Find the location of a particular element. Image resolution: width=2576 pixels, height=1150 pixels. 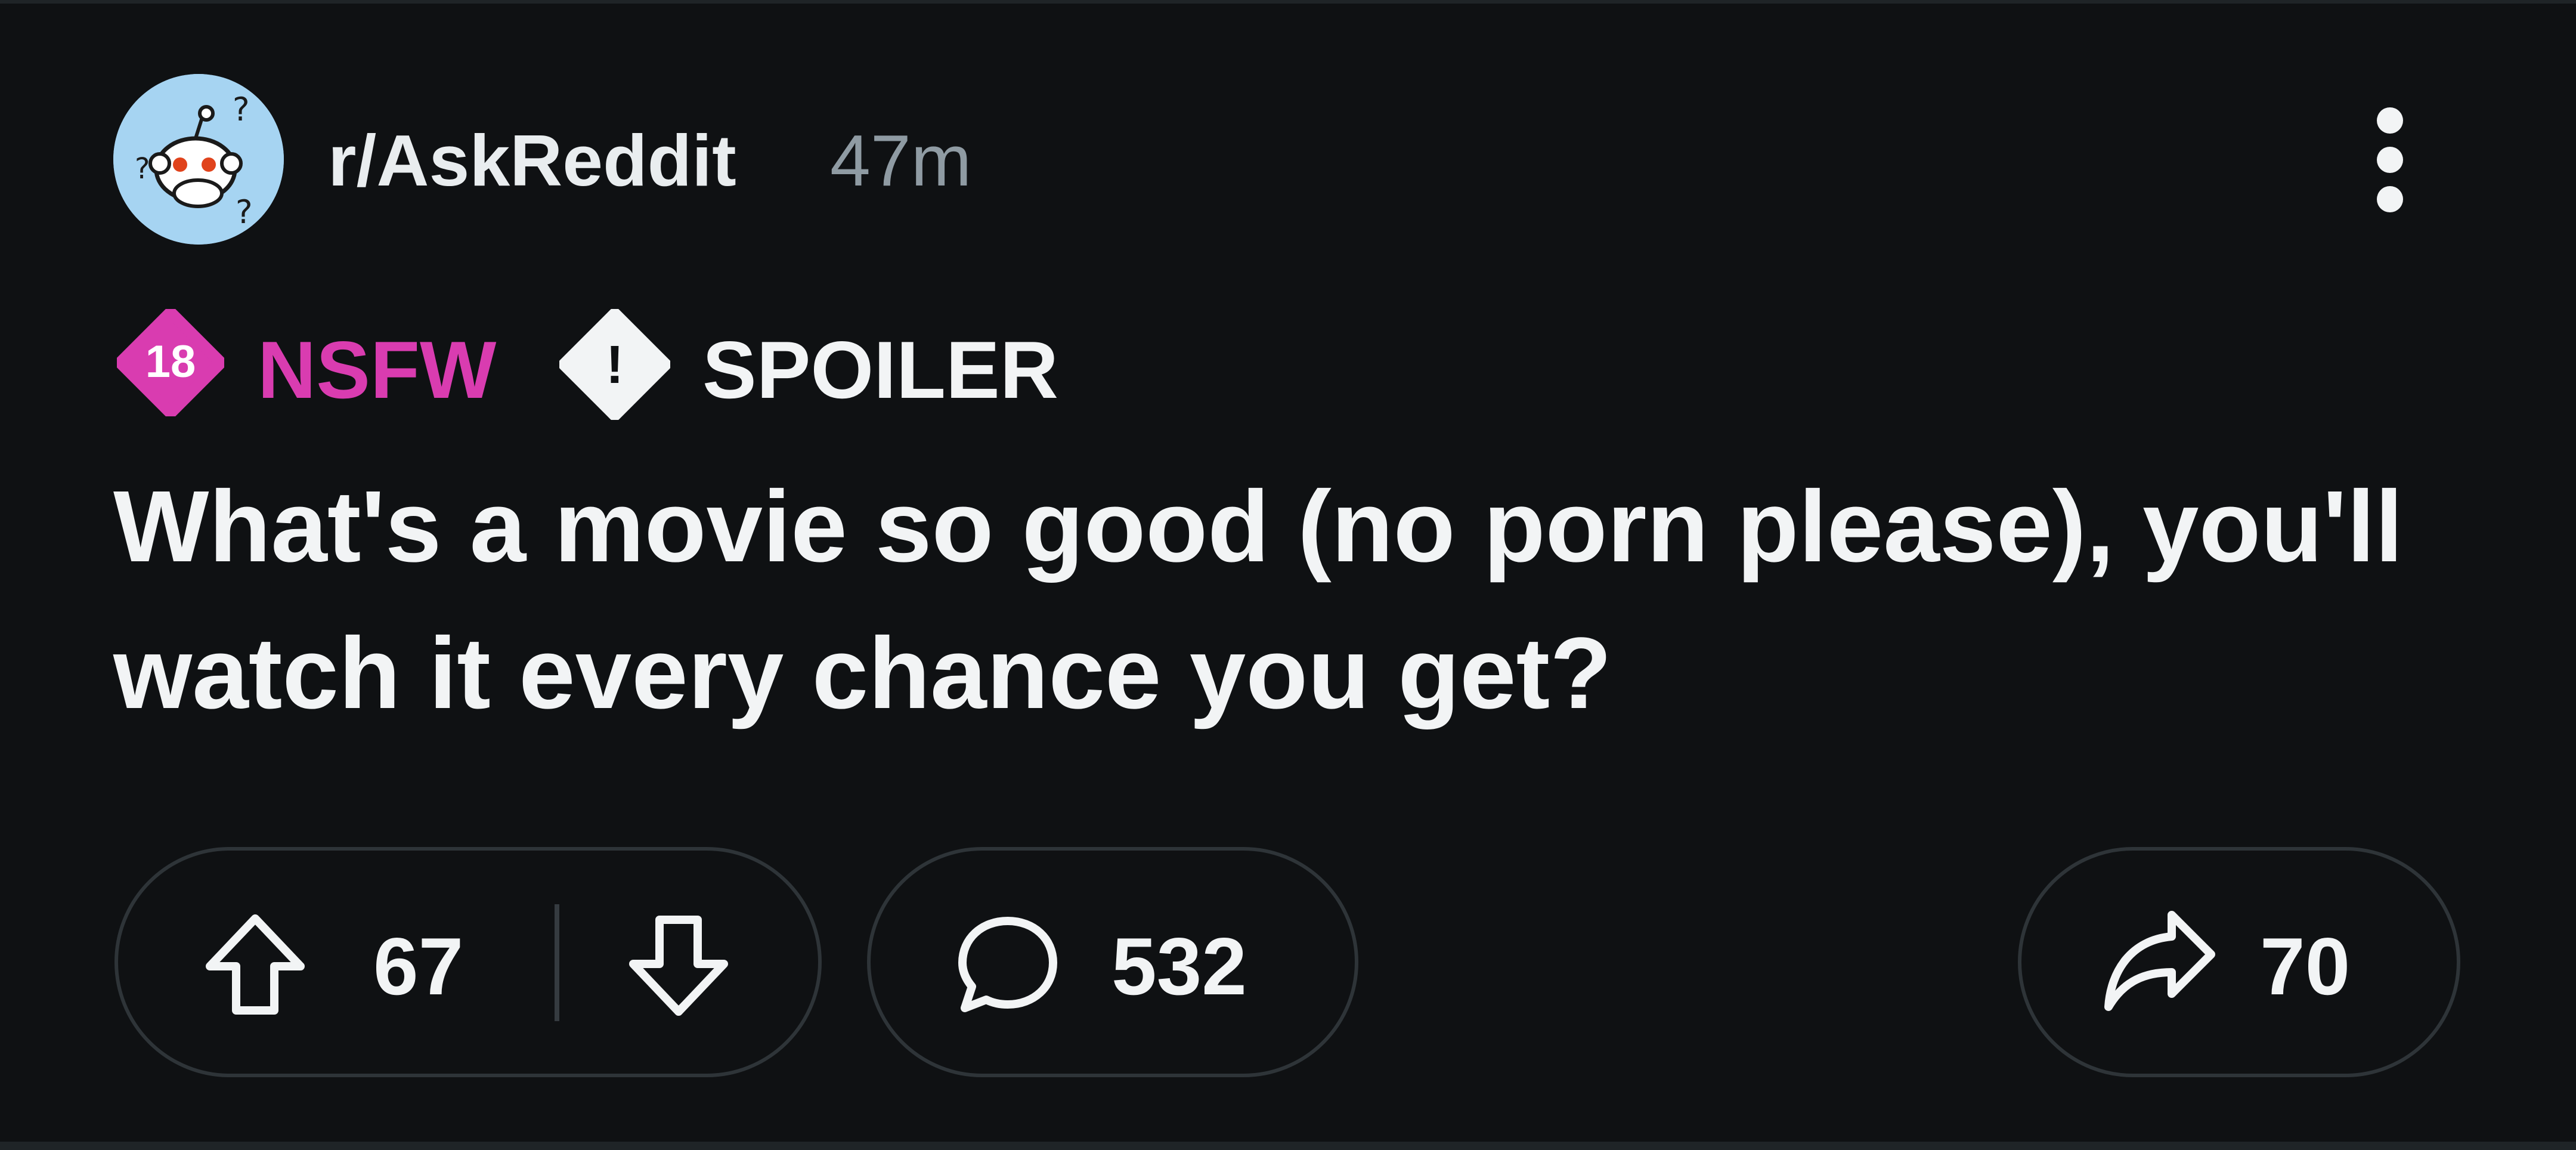

spoiler-diamond-icon: ! is located at coordinates (614, 364).